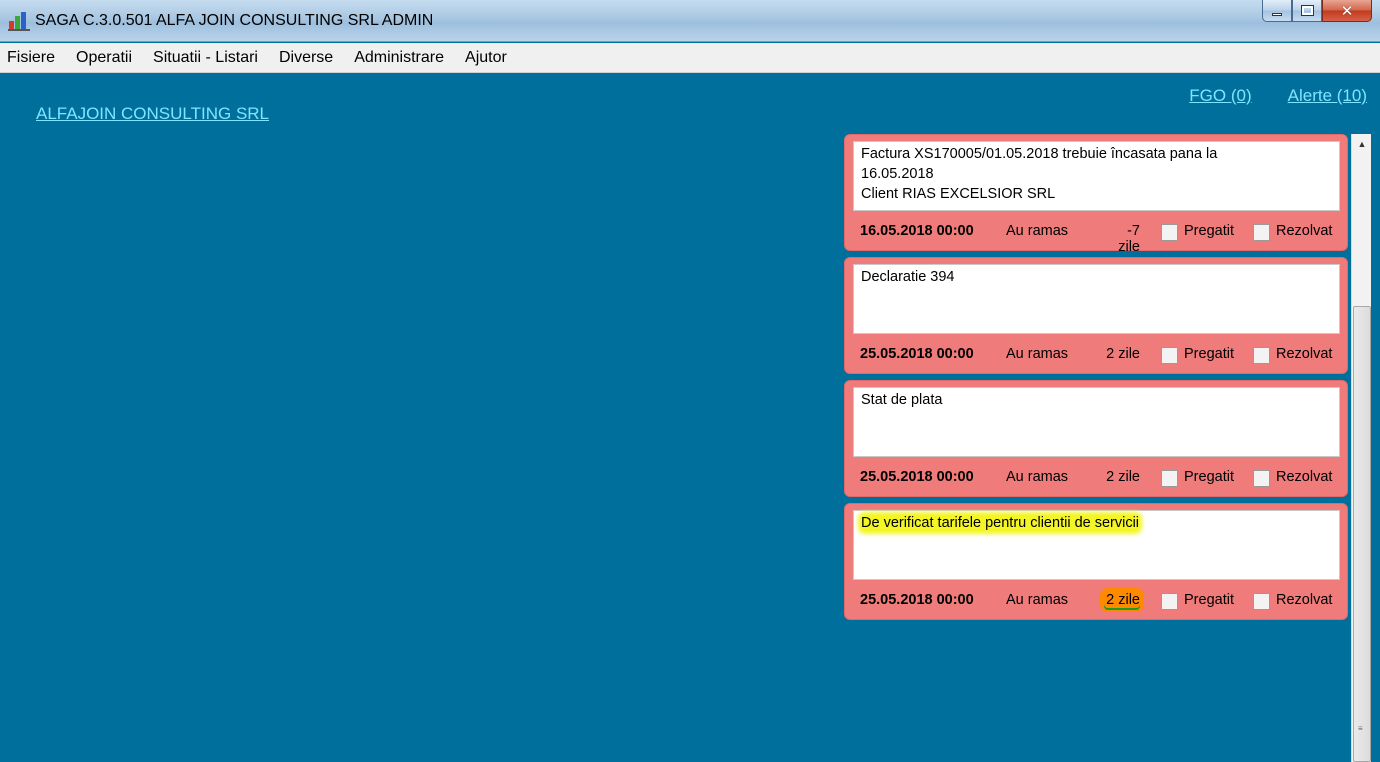 This screenshot has width=1380, height=762. What do you see at coordinates (19, 21) in the screenshot?
I see `saga-app-icon` at bounding box center [19, 21].